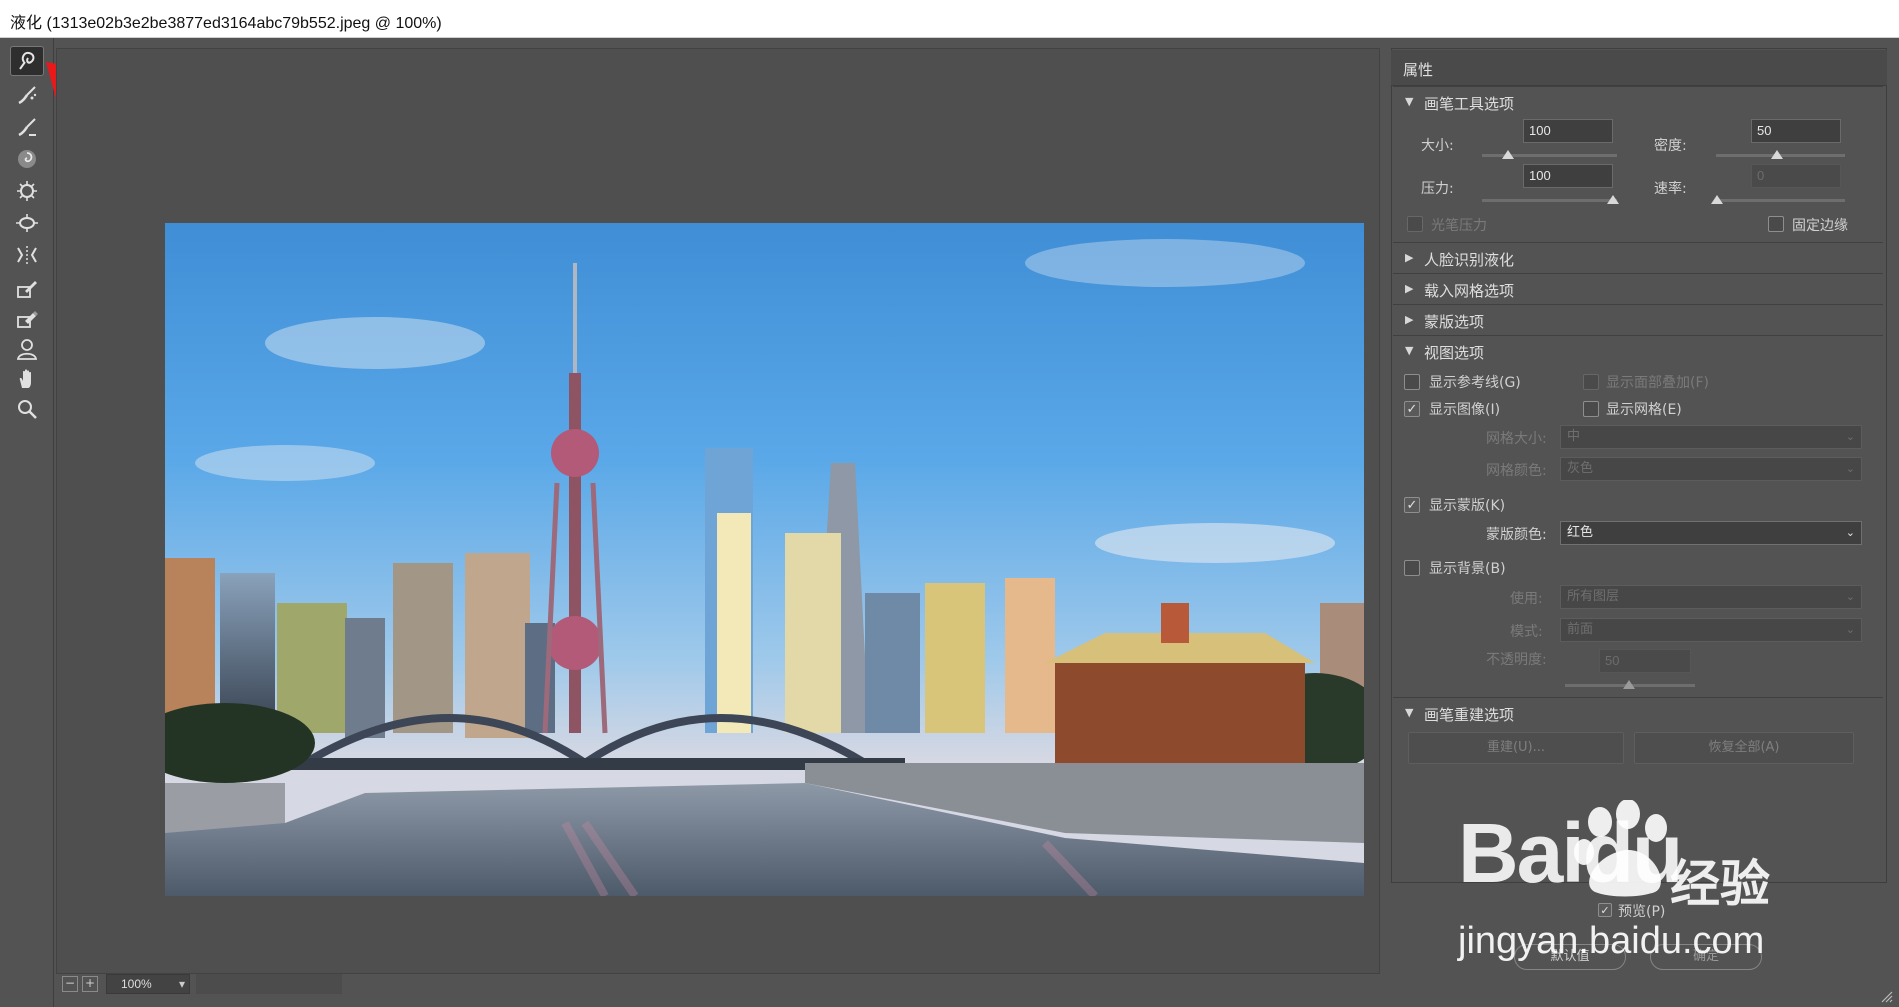 The height and width of the screenshot is (1007, 1899). I want to click on show-face-overlay-label: 显示面部叠加(F), so click(1657, 383).